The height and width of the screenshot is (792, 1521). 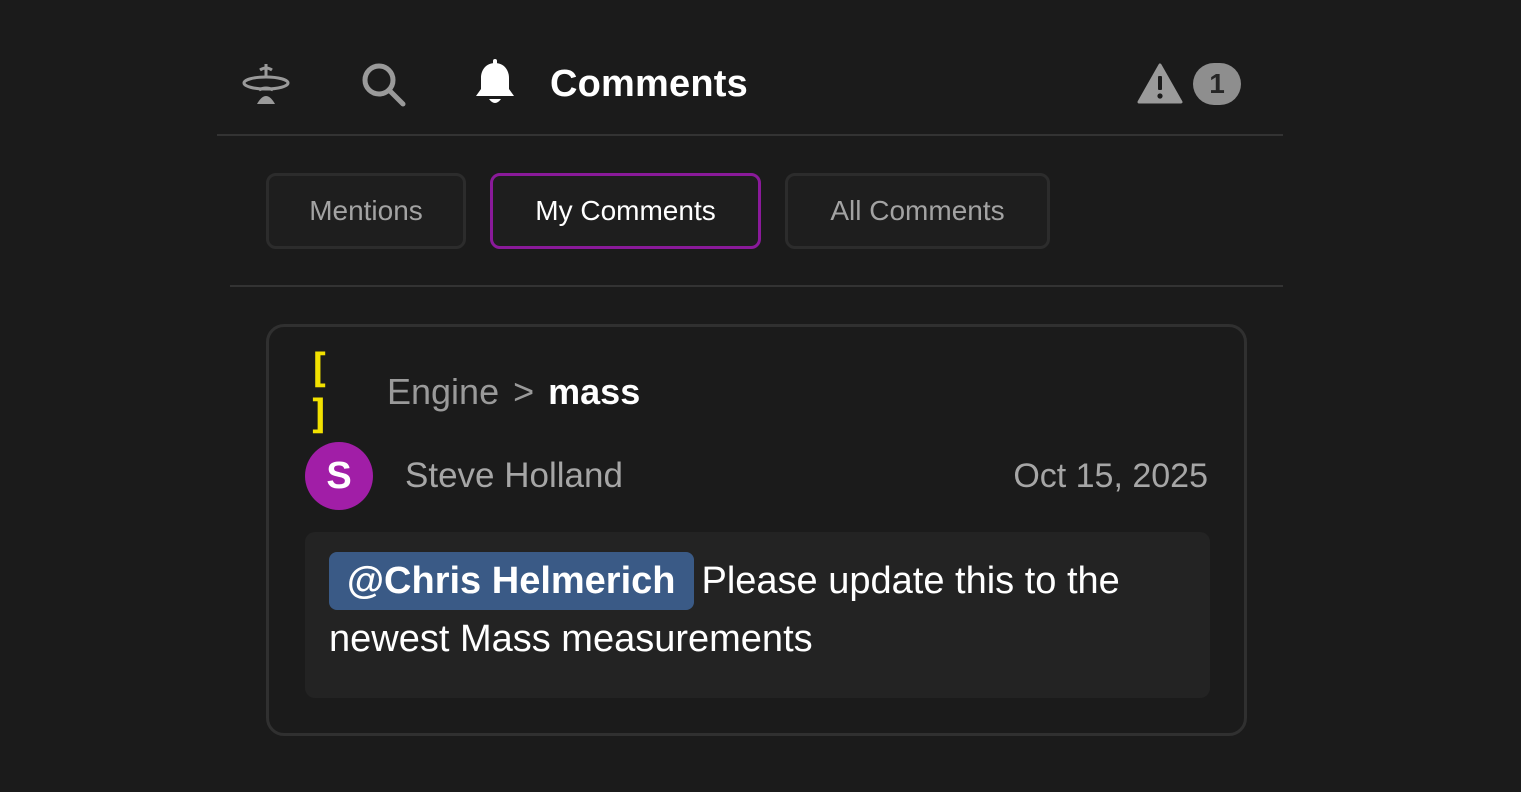 I want to click on search-icon, so click(x=383, y=84).